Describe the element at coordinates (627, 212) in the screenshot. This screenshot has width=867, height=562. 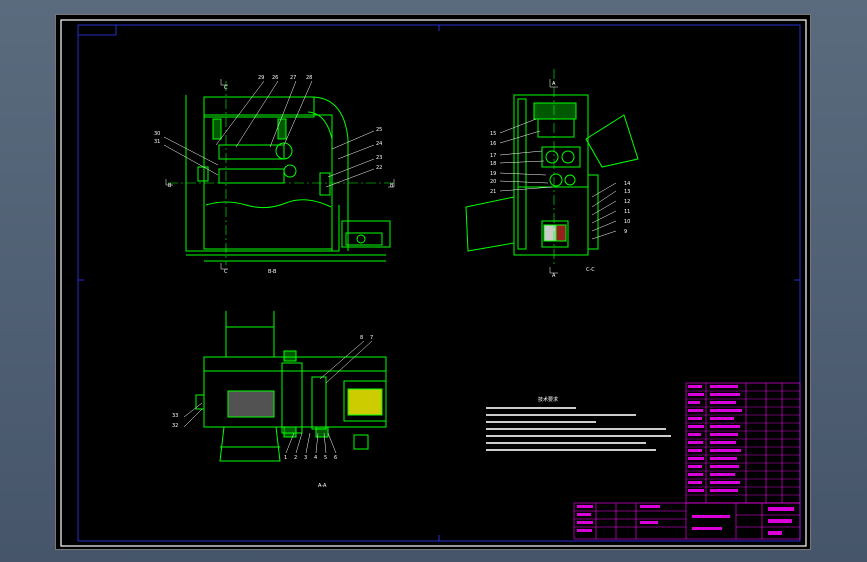
I see `callout-11: 11` at that location.